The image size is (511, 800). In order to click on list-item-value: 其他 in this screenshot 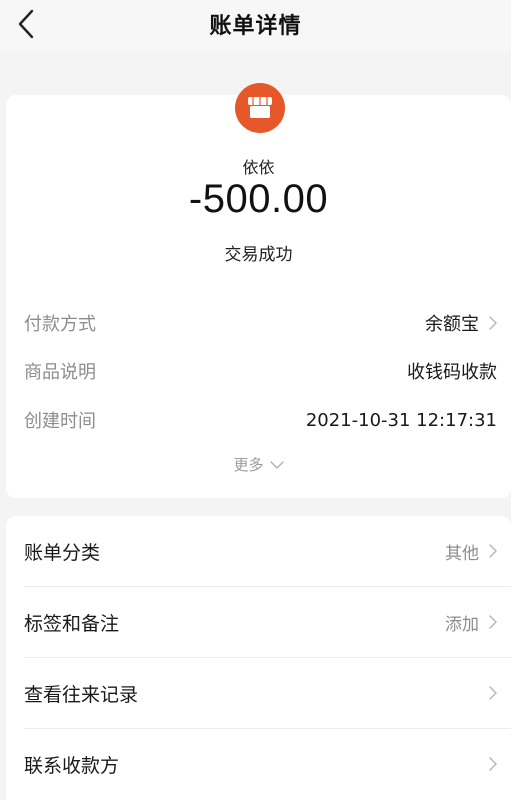, I will do `click(462, 553)`.